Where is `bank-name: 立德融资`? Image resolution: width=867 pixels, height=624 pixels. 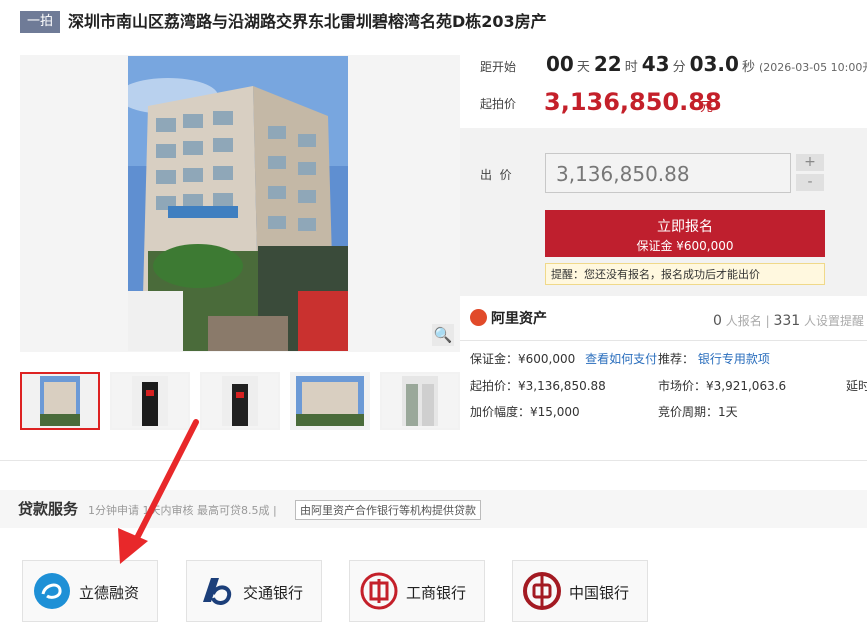 bank-name: 立德融资 is located at coordinates (109, 593).